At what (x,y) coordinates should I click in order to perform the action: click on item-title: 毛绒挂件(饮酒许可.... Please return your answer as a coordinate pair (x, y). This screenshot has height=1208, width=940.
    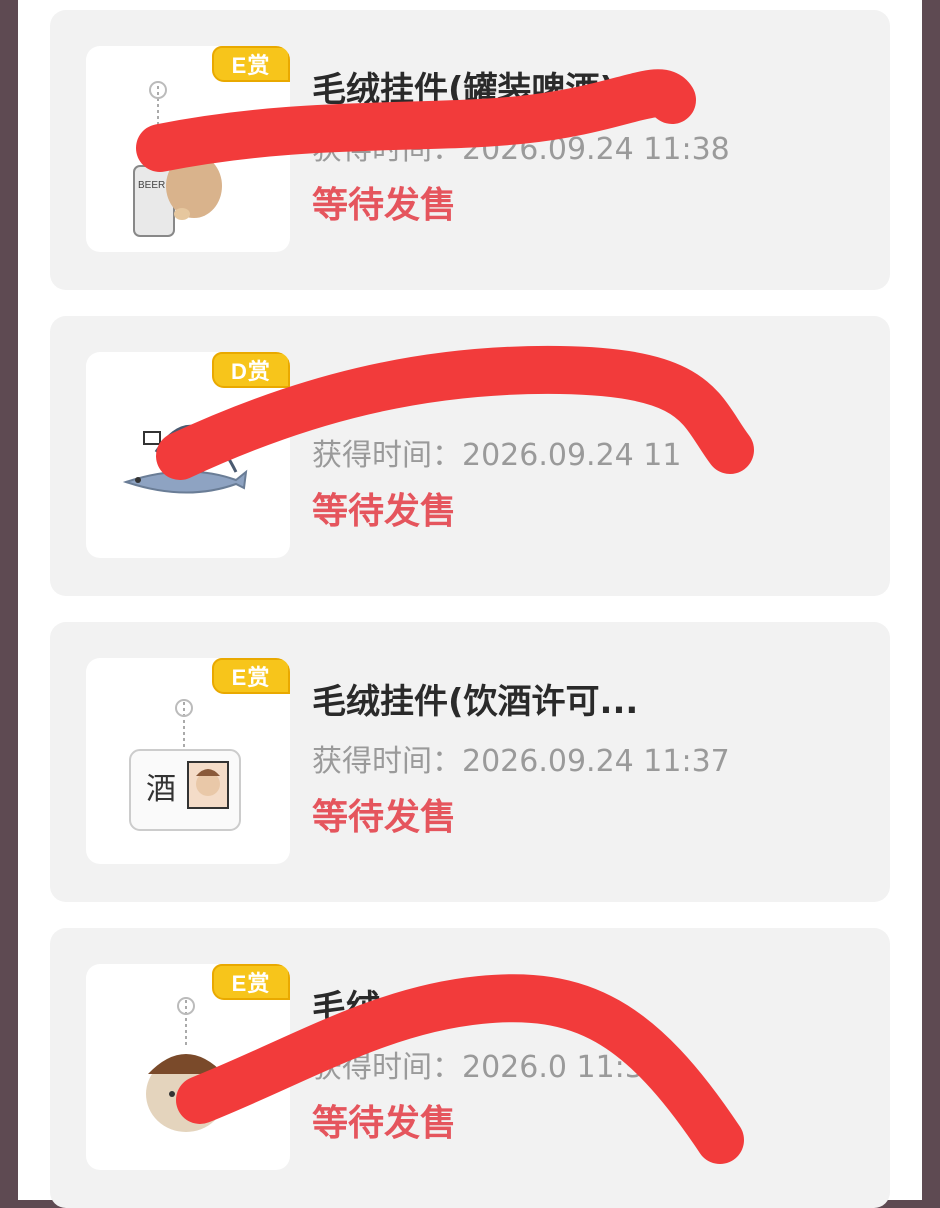
    Looking at the image, I should click on (475, 702).